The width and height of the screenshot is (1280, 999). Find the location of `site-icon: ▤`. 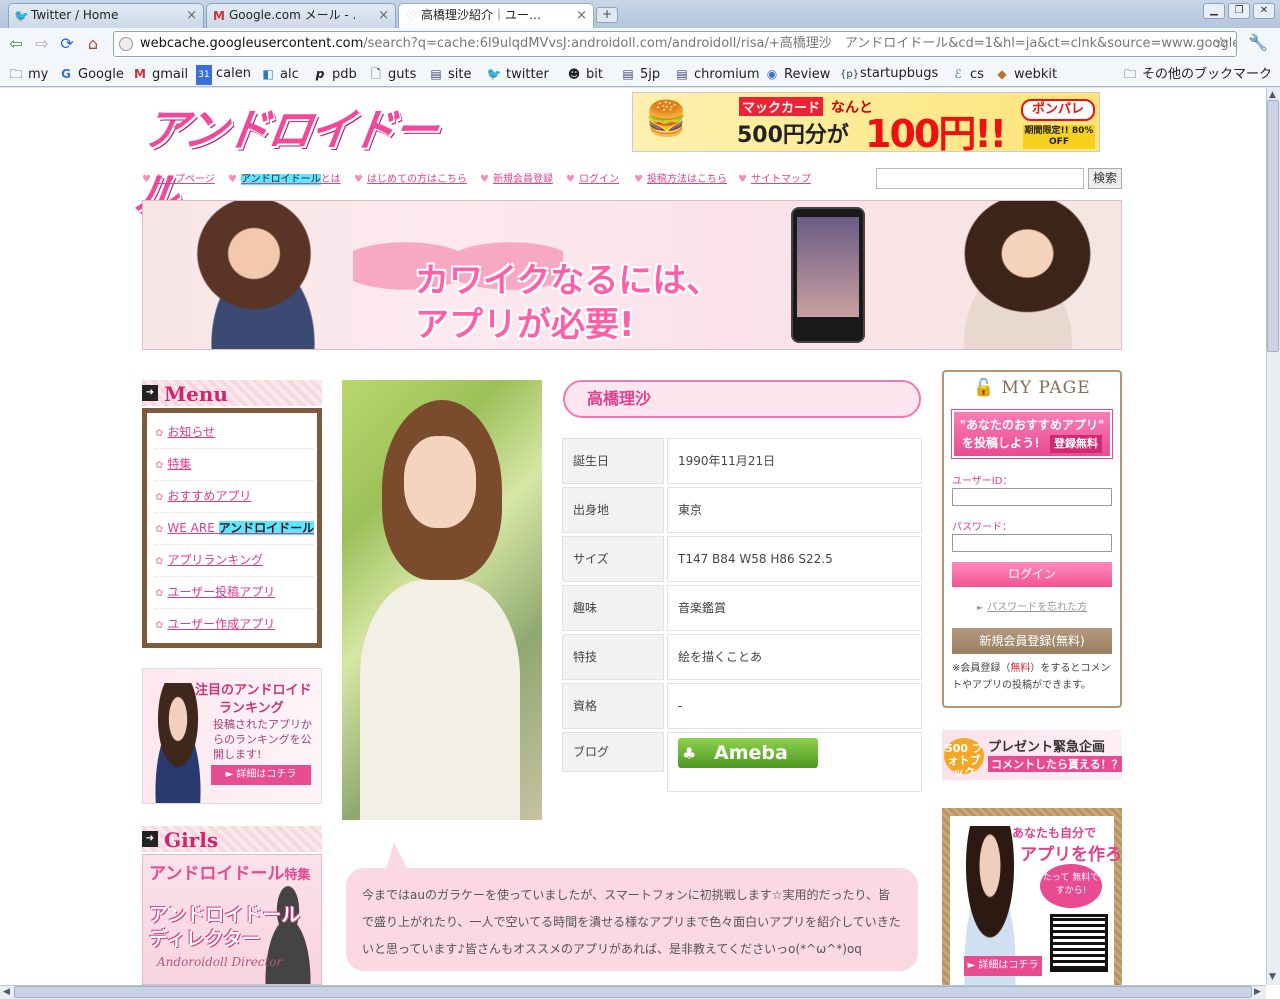

site-icon: ▤ is located at coordinates (436, 74).